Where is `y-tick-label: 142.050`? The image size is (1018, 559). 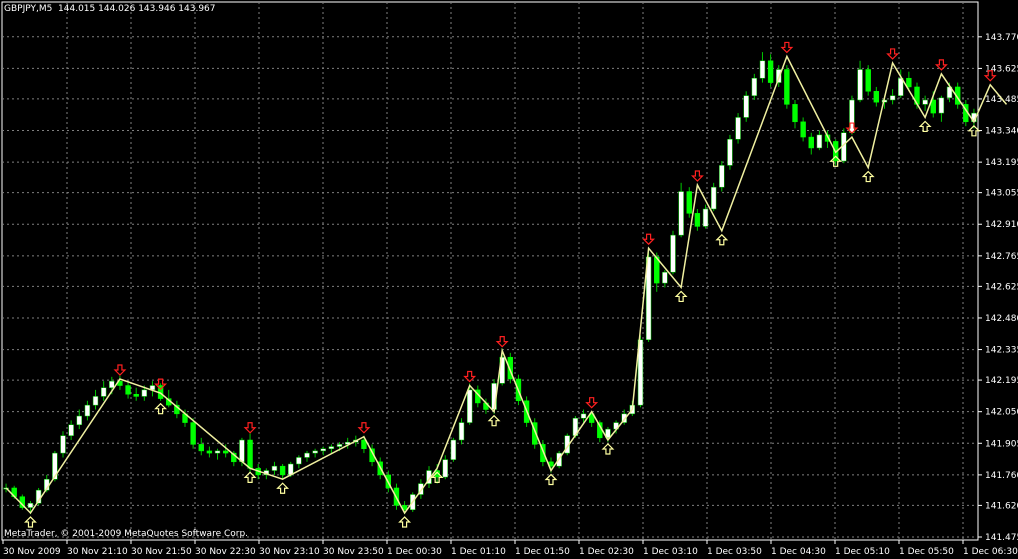 y-tick-label: 142.050 is located at coordinates (1001, 413).